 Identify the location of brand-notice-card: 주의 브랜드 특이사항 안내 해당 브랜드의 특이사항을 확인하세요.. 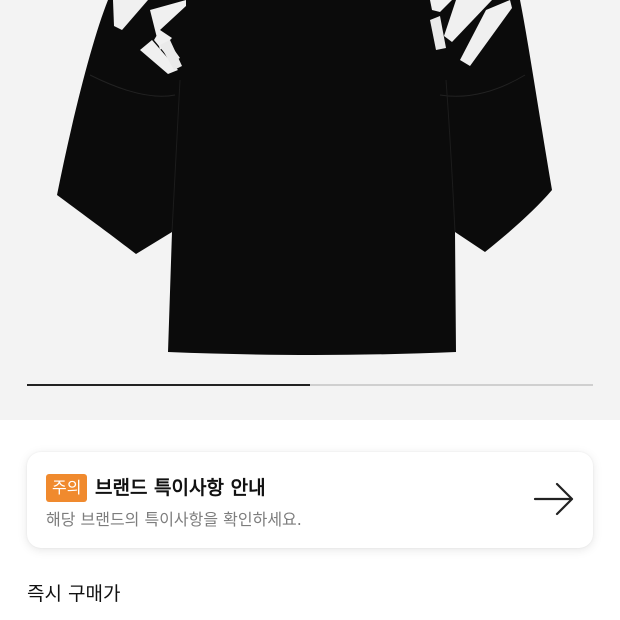
(310, 500).